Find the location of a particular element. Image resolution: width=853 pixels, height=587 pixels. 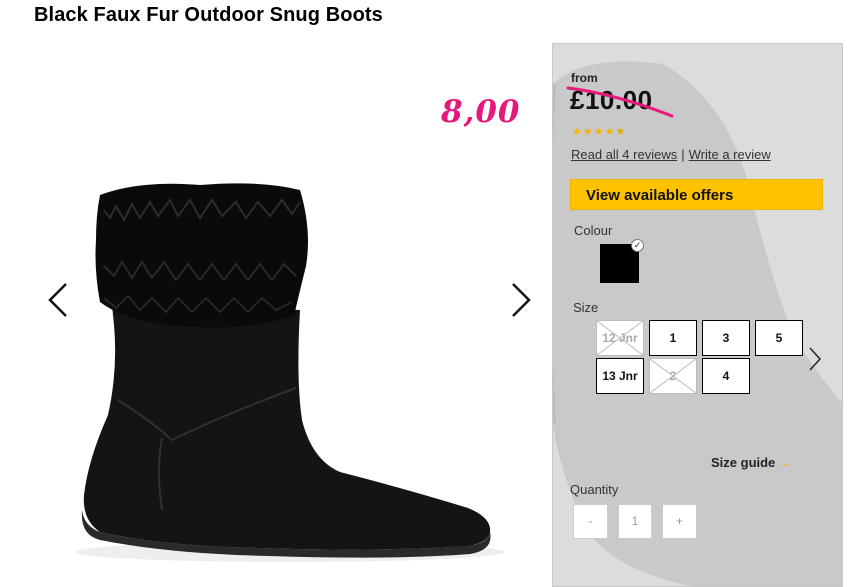

half-star-icon: ★ is located at coordinates (620, 132).